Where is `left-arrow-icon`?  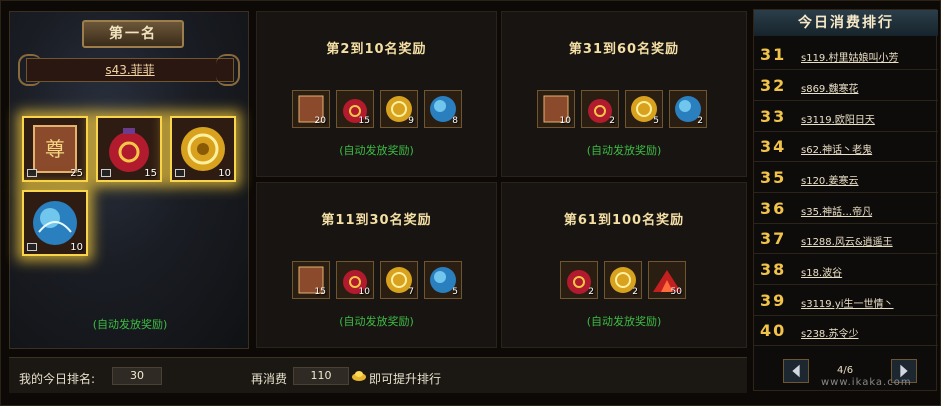 left-arrow-icon is located at coordinates (796, 371).